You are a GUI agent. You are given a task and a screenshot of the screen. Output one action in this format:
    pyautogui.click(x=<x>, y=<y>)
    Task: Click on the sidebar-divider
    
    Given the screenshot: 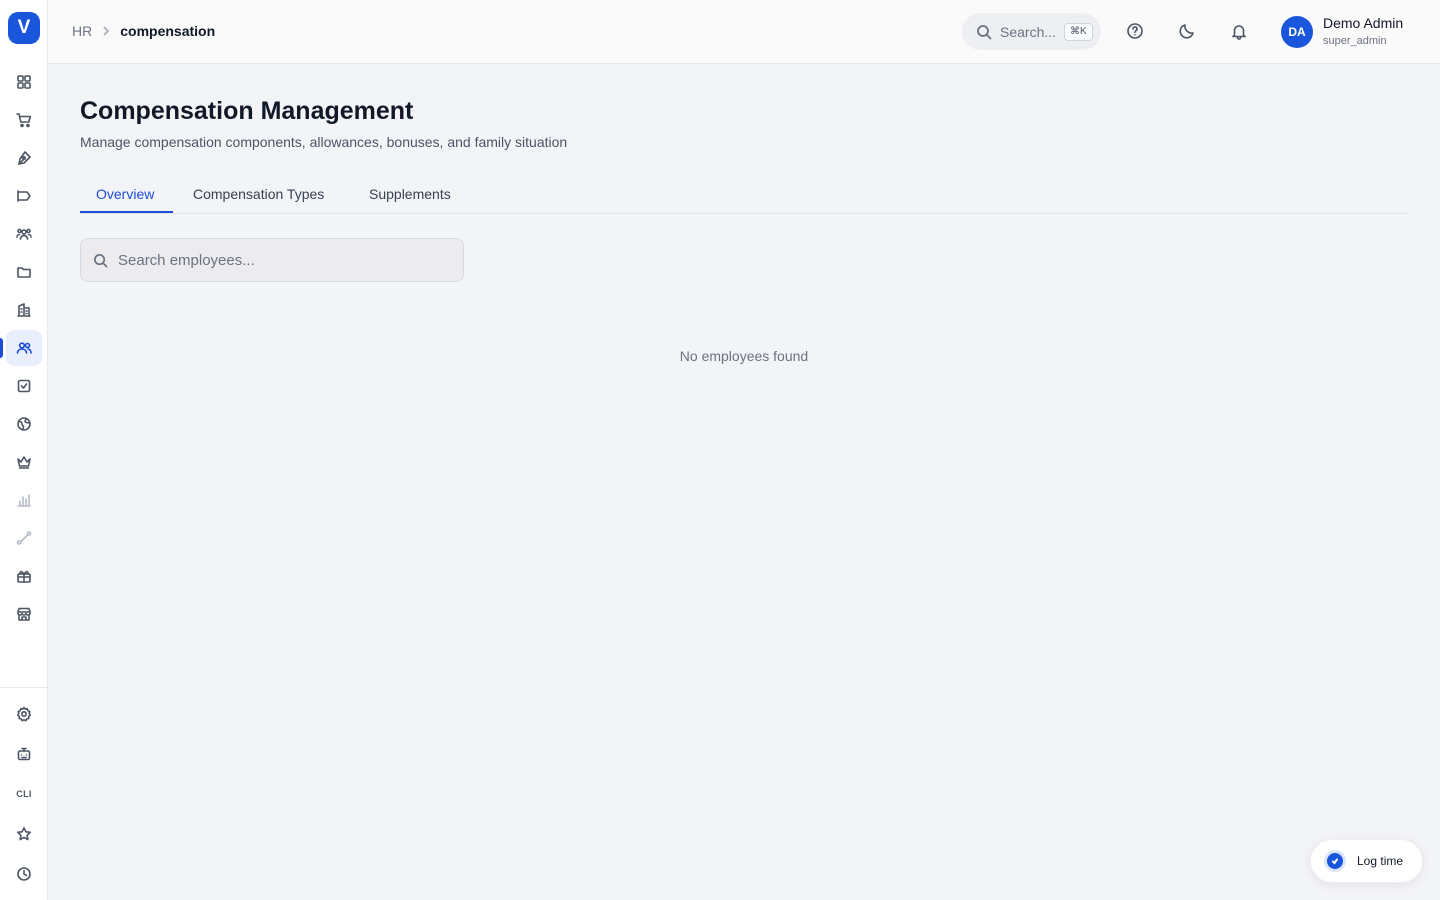 What is the action you would take?
    pyautogui.click(x=24, y=687)
    